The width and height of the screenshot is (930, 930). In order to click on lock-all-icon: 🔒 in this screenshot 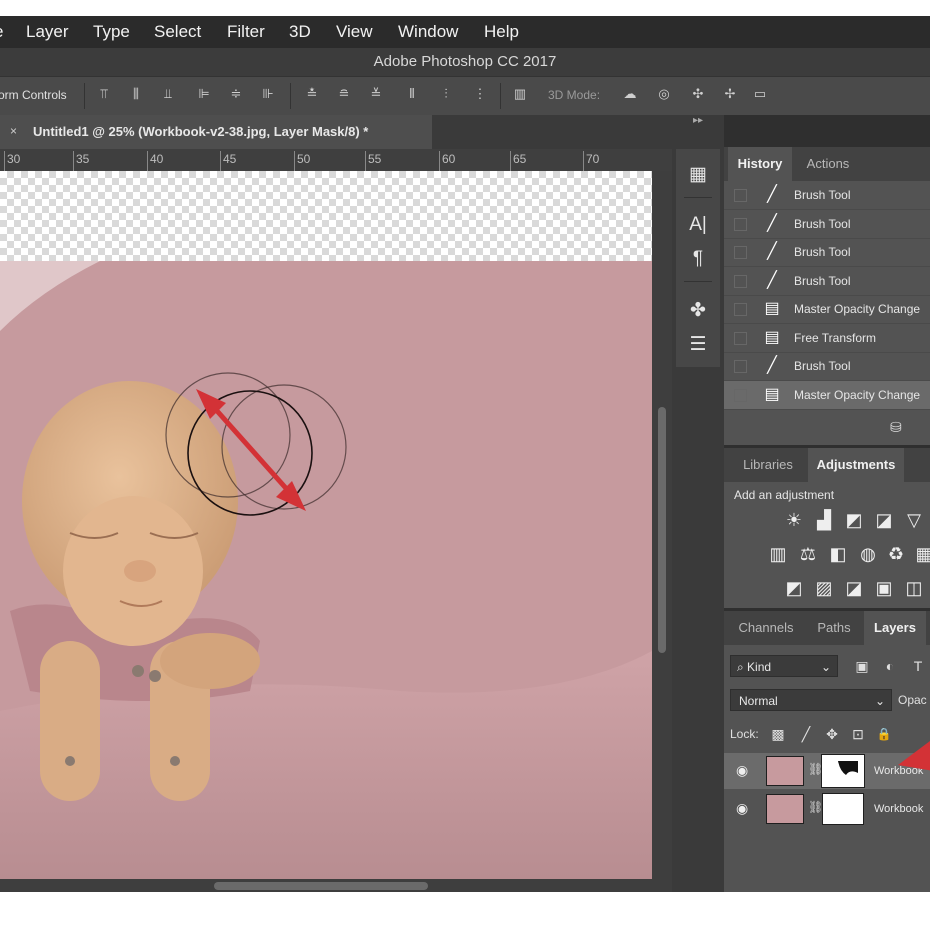, I will do `click(884, 734)`.